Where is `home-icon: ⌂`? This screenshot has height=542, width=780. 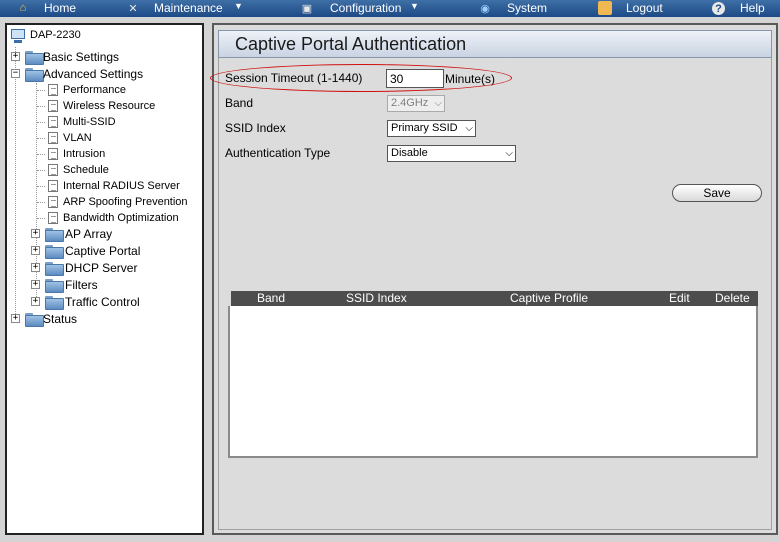
home-icon: ⌂ is located at coordinates (23, 8).